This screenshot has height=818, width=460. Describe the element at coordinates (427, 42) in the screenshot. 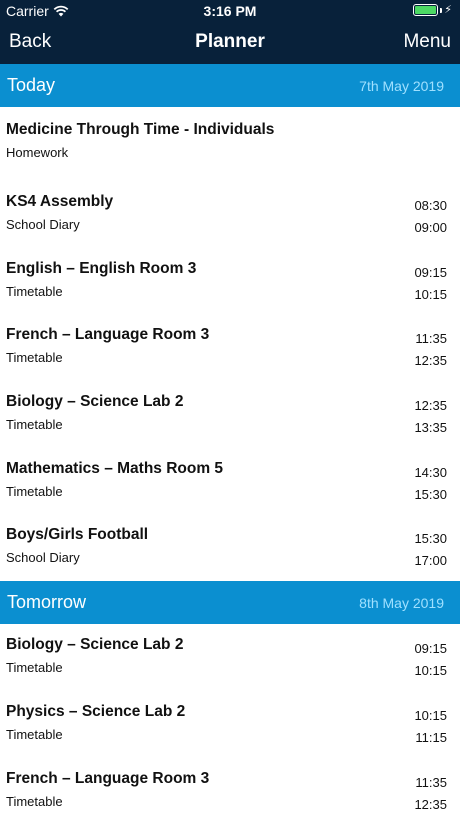

I see `menu-button: Menu` at that location.